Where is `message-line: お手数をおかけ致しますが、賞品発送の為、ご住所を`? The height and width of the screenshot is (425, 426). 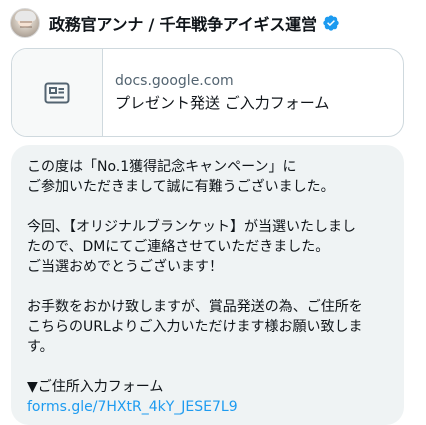 message-line: お手数をおかけ致しますが、賞品発送の為、ご住所を is located at coordinates (195, 307).